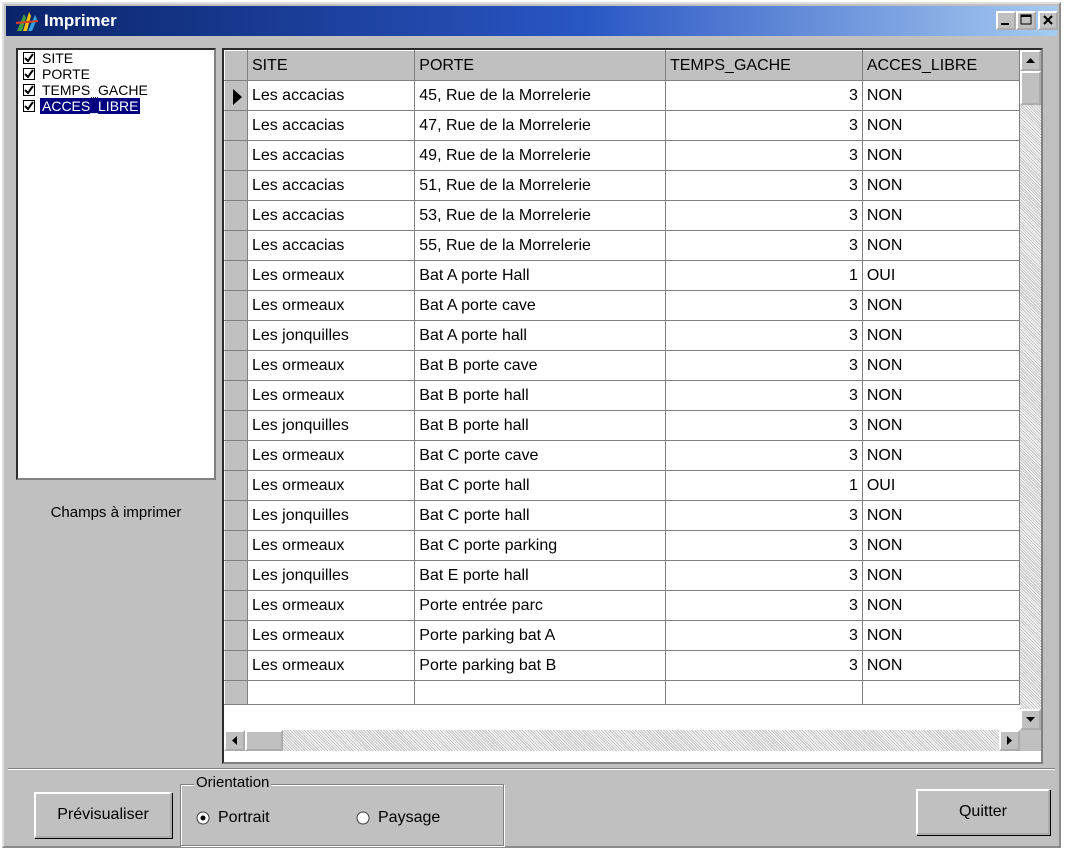 Image resolution: width=1065 pixels, height=852 pixels. I want to click on cell-porte: 55, Rue de la Morrelerie, so click(540, 245).